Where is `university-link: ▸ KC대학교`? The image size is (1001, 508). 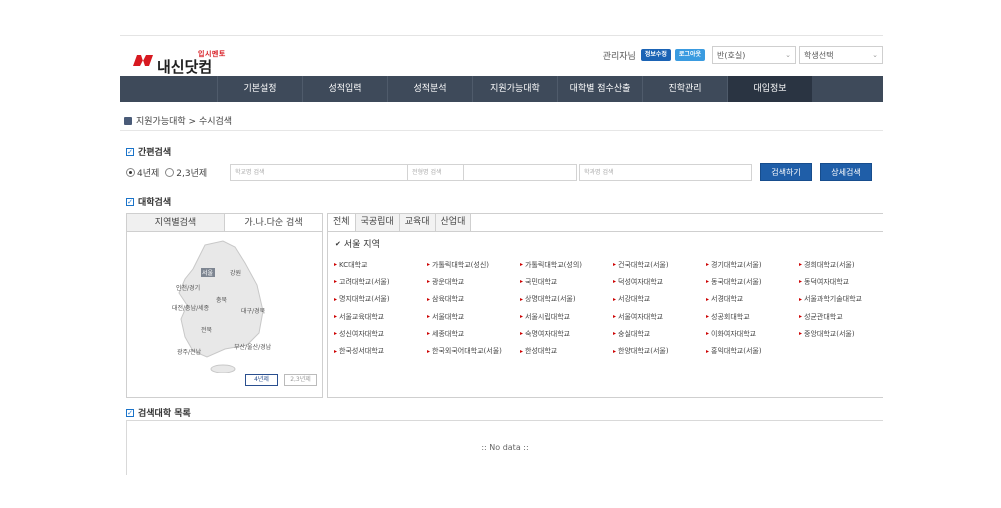
university-link: ▸ KC대학교 is located at coordinates (380, 264).